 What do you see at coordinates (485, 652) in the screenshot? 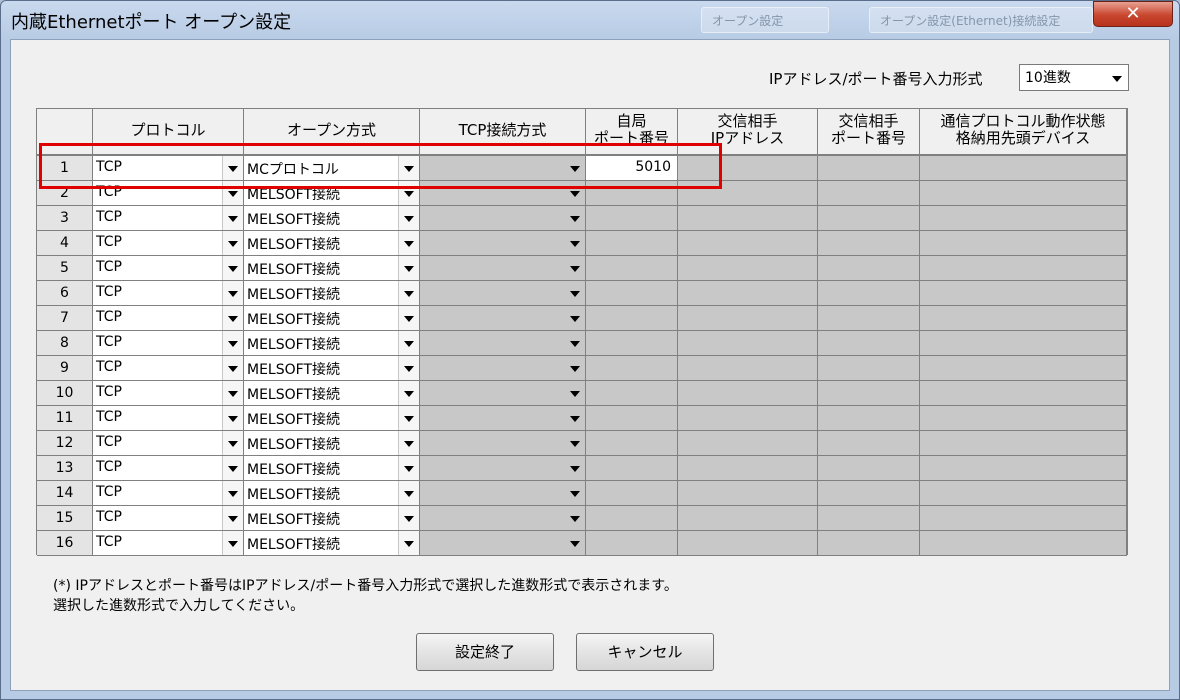
I see `ok-button: 設定終了` at bounding box center [485, 652].